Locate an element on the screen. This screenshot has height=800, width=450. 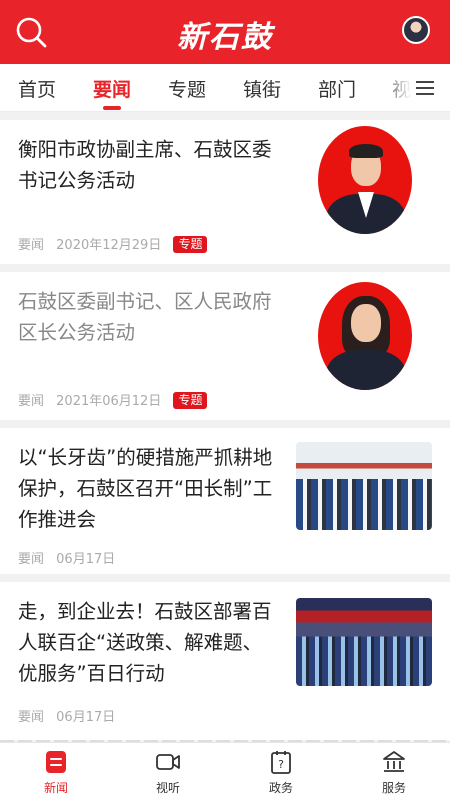
bottom-nav: 新闻 视听 ? 政务 服务 is located at coordinates (225, 771).